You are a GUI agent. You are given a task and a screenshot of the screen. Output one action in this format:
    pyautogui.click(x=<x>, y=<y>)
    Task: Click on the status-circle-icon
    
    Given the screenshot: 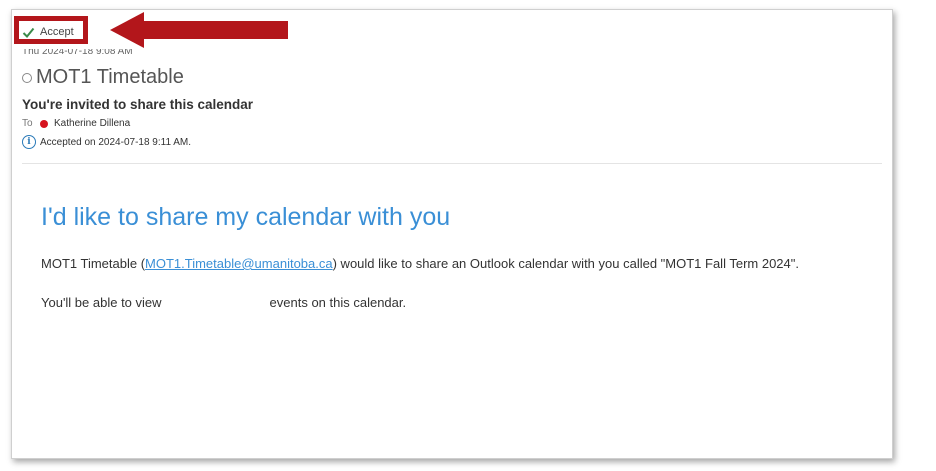 What is the action you would take?
    pyautogui.click(x=27, y=77)
    